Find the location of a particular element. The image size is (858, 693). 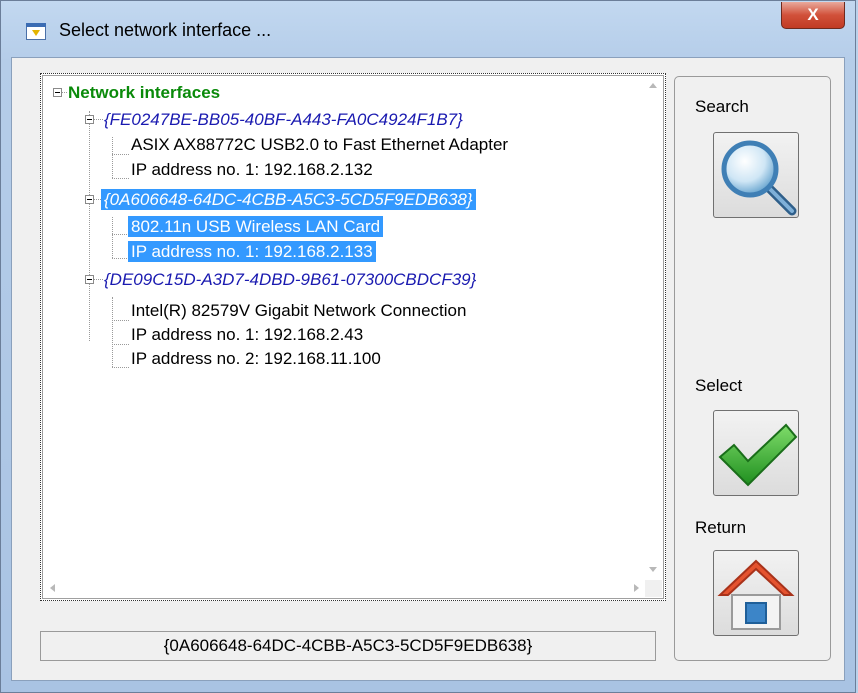

title-bar: Select network interface ... X is located at coordinates (428, 29).